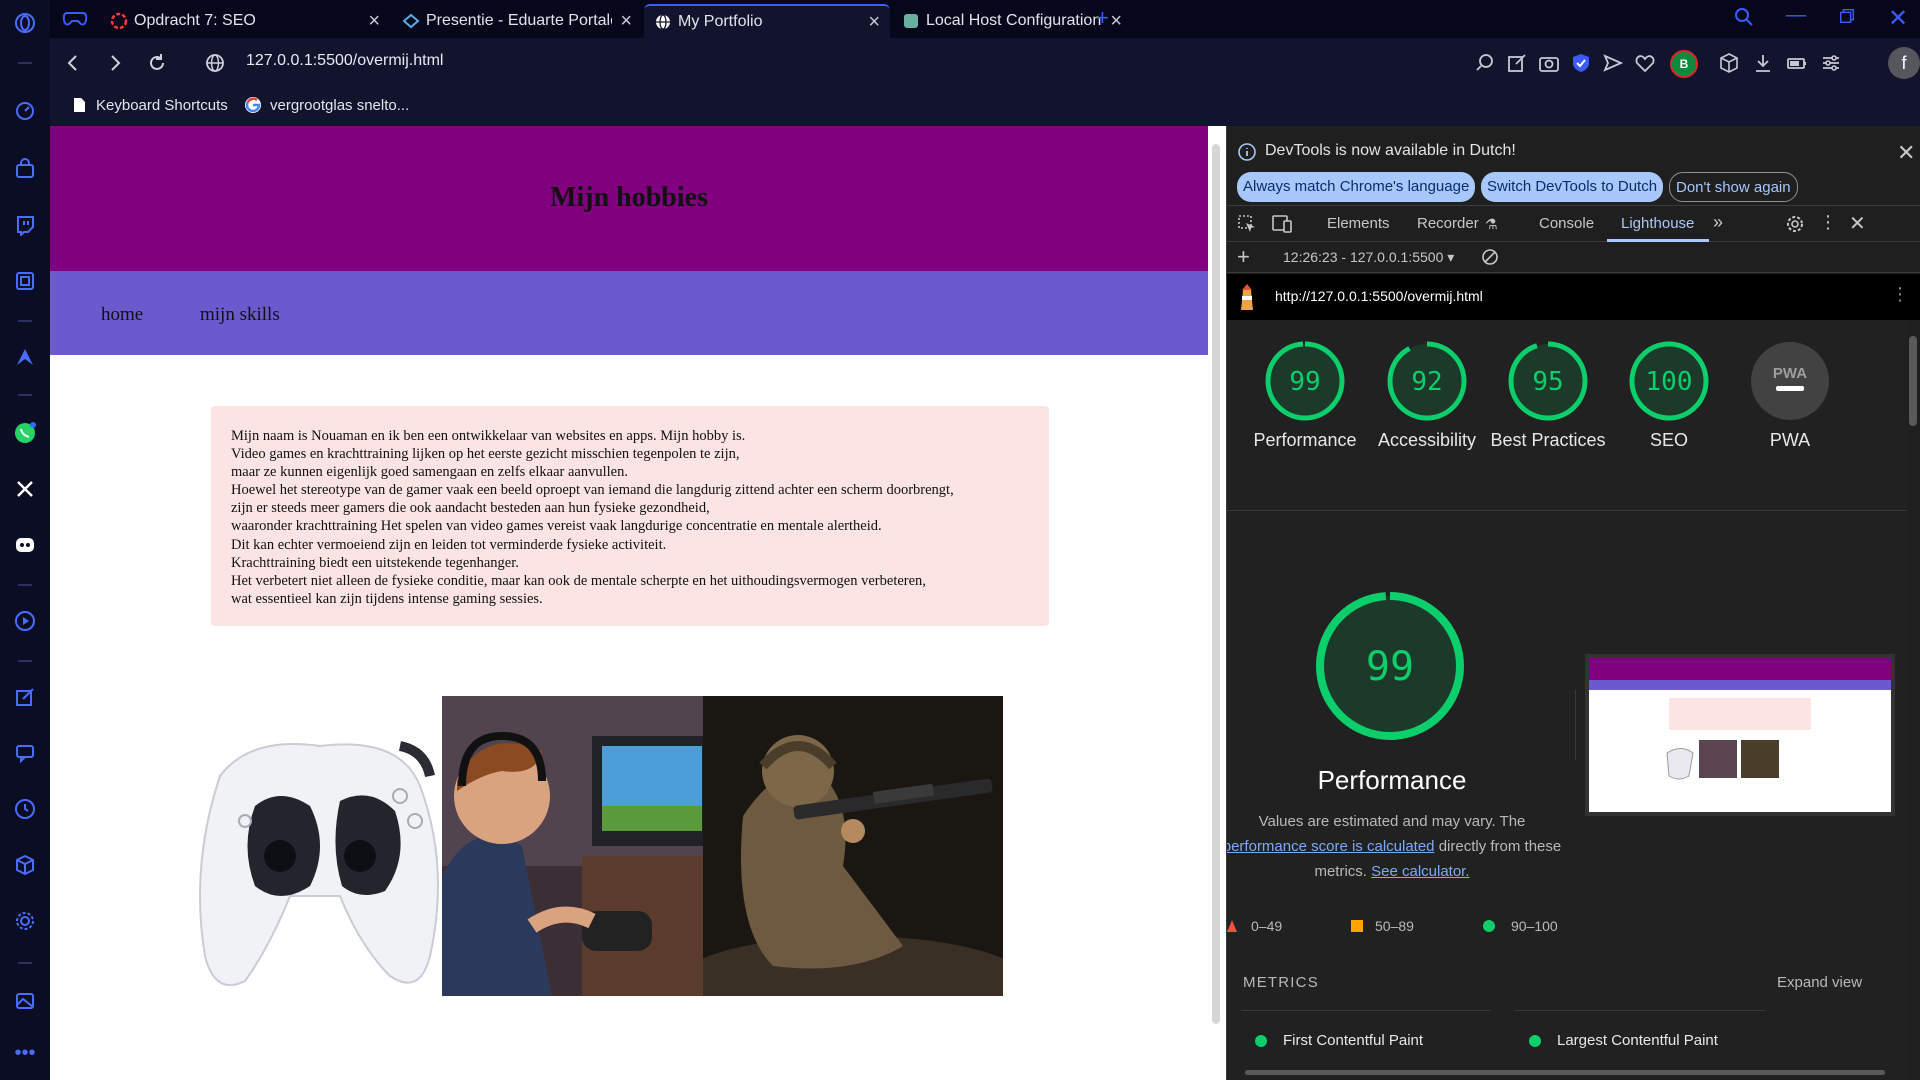 The height and width of the screenshot is (1080, 1920). Describe the element at coordinates (75, 19) in the screenshot. I see `gamepad-tab-icon` at that location.